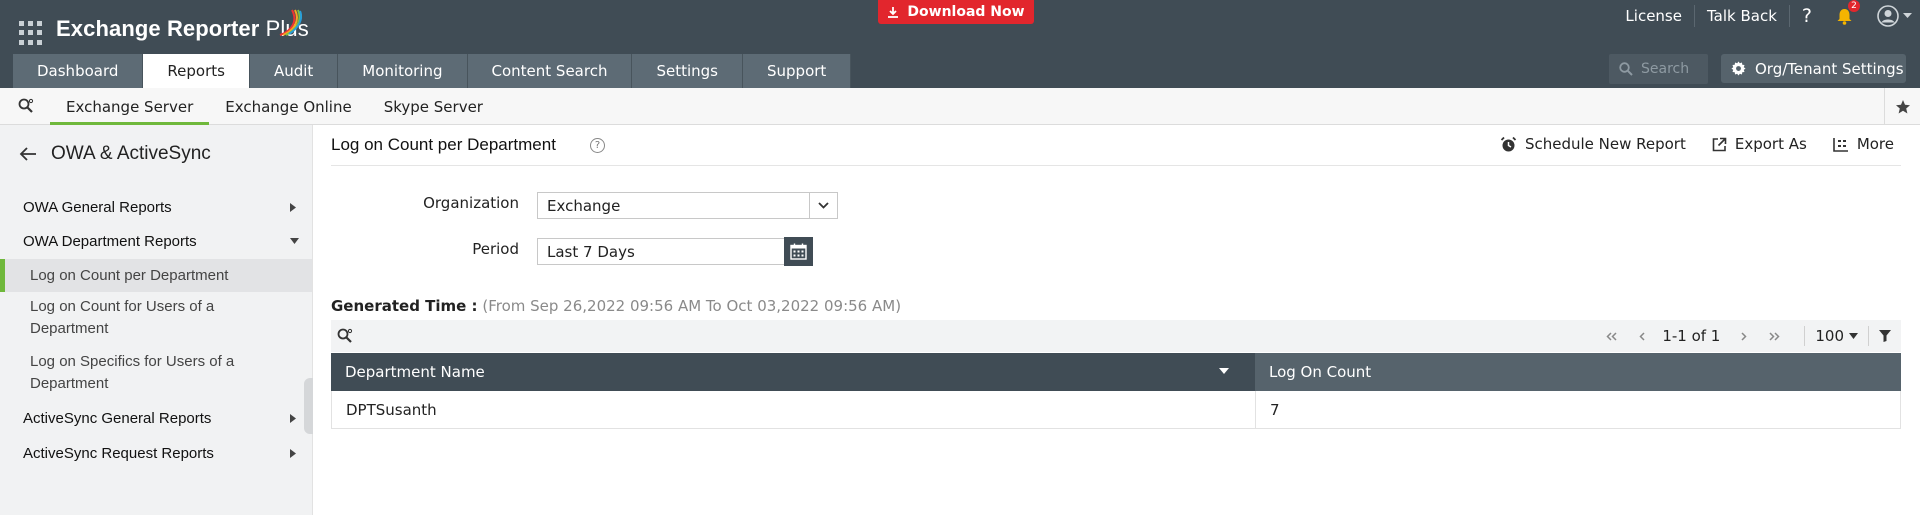  Describe the element at coordinates (550, 71) in the screenshot. I see `tab-content-search: Content Search` at that location.